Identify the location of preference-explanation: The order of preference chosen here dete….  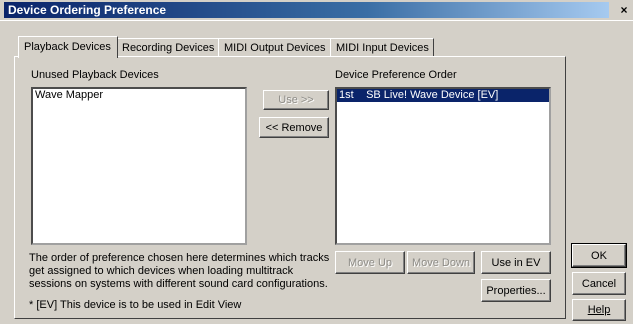
(181, 271).